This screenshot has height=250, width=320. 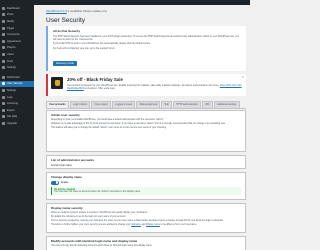 What do you see at coordinates (65, 63) in the screenshot?
I see `recovery-code-button: Recovery Code` at bounding box center [65, 63].